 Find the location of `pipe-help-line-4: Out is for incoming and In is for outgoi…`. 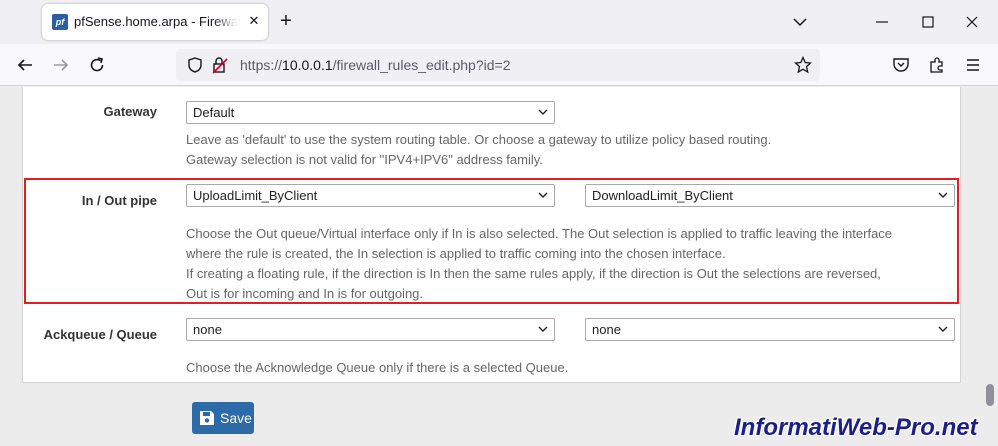

pipe-help-line-4: Out is for incoming and In is for outgoi… is located at coordinates (305, 293).